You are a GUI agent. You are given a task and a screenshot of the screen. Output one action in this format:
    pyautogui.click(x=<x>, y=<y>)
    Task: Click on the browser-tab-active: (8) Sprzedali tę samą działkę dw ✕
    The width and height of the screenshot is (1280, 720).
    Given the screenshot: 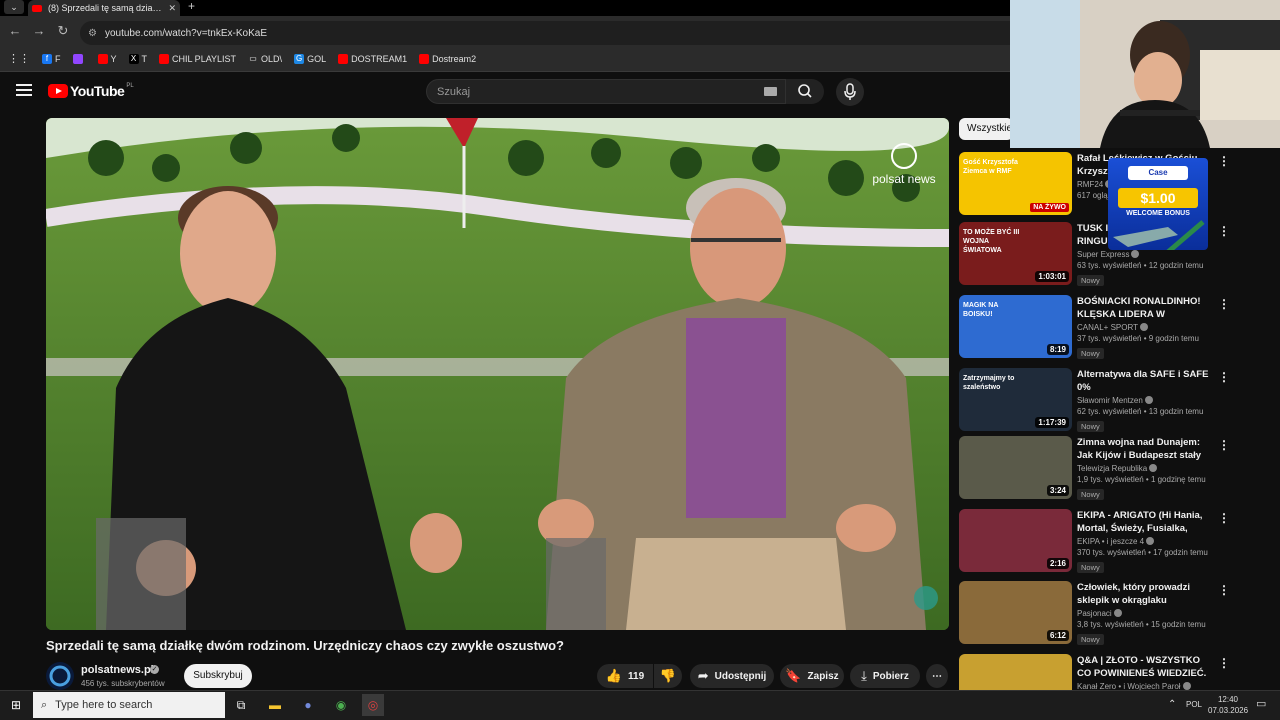 What is the action you would take?
    pyautogui.click(x=104, y=8)
    